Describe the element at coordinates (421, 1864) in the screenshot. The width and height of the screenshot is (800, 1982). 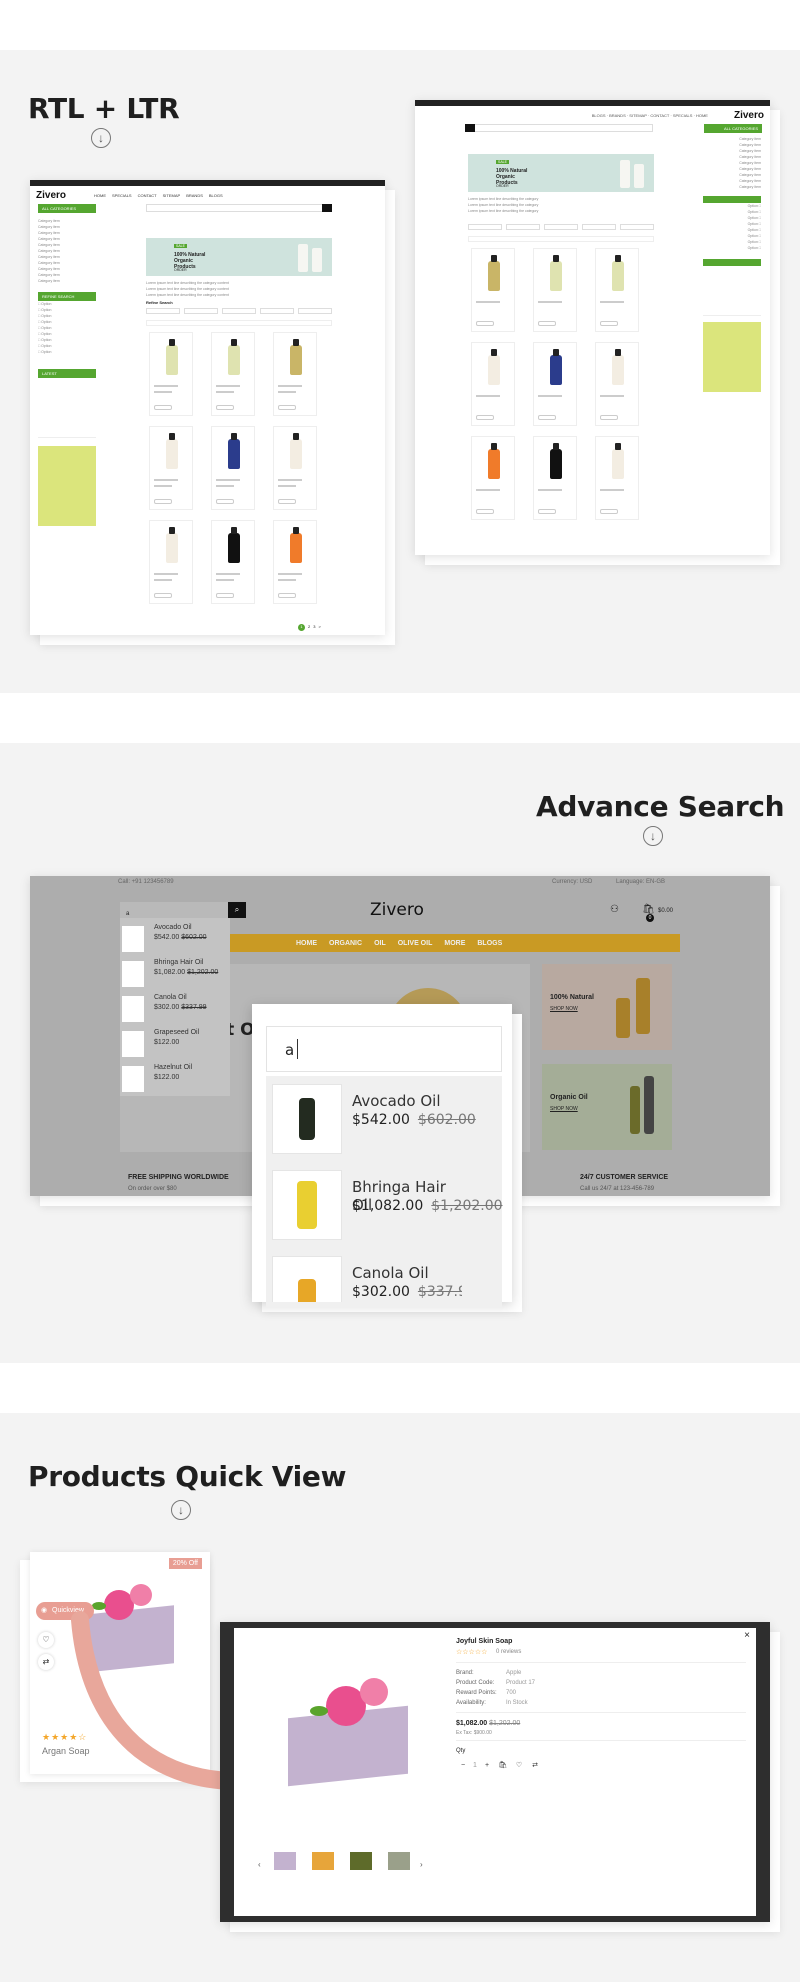
I see `next-thumb-icon: ›` at that location.